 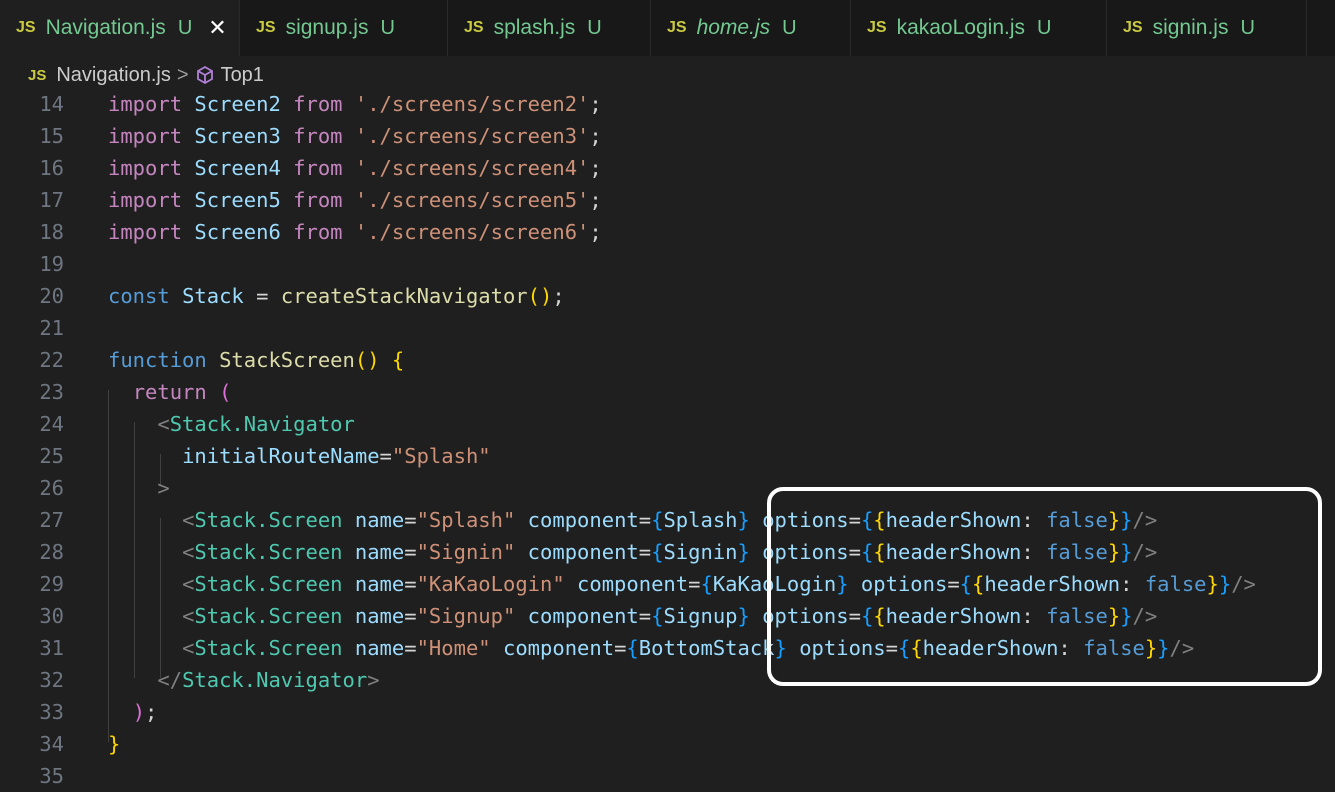 What do you see at coordinates (51, 424) in the screenshot?
I see `line-number: 24` at bounding box center [51, 424].